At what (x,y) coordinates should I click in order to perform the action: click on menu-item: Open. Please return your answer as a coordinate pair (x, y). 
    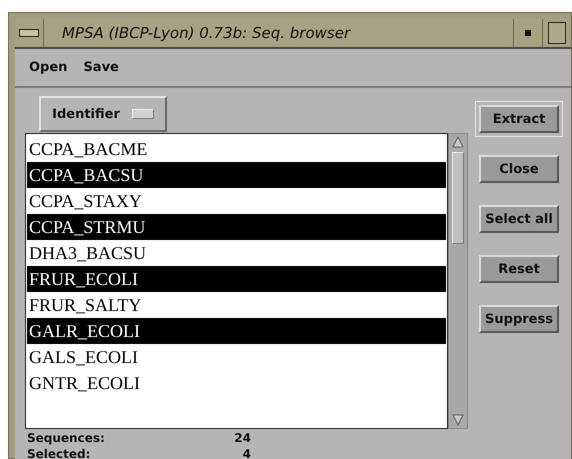
    Looking at the image, I should click on (48, 67).